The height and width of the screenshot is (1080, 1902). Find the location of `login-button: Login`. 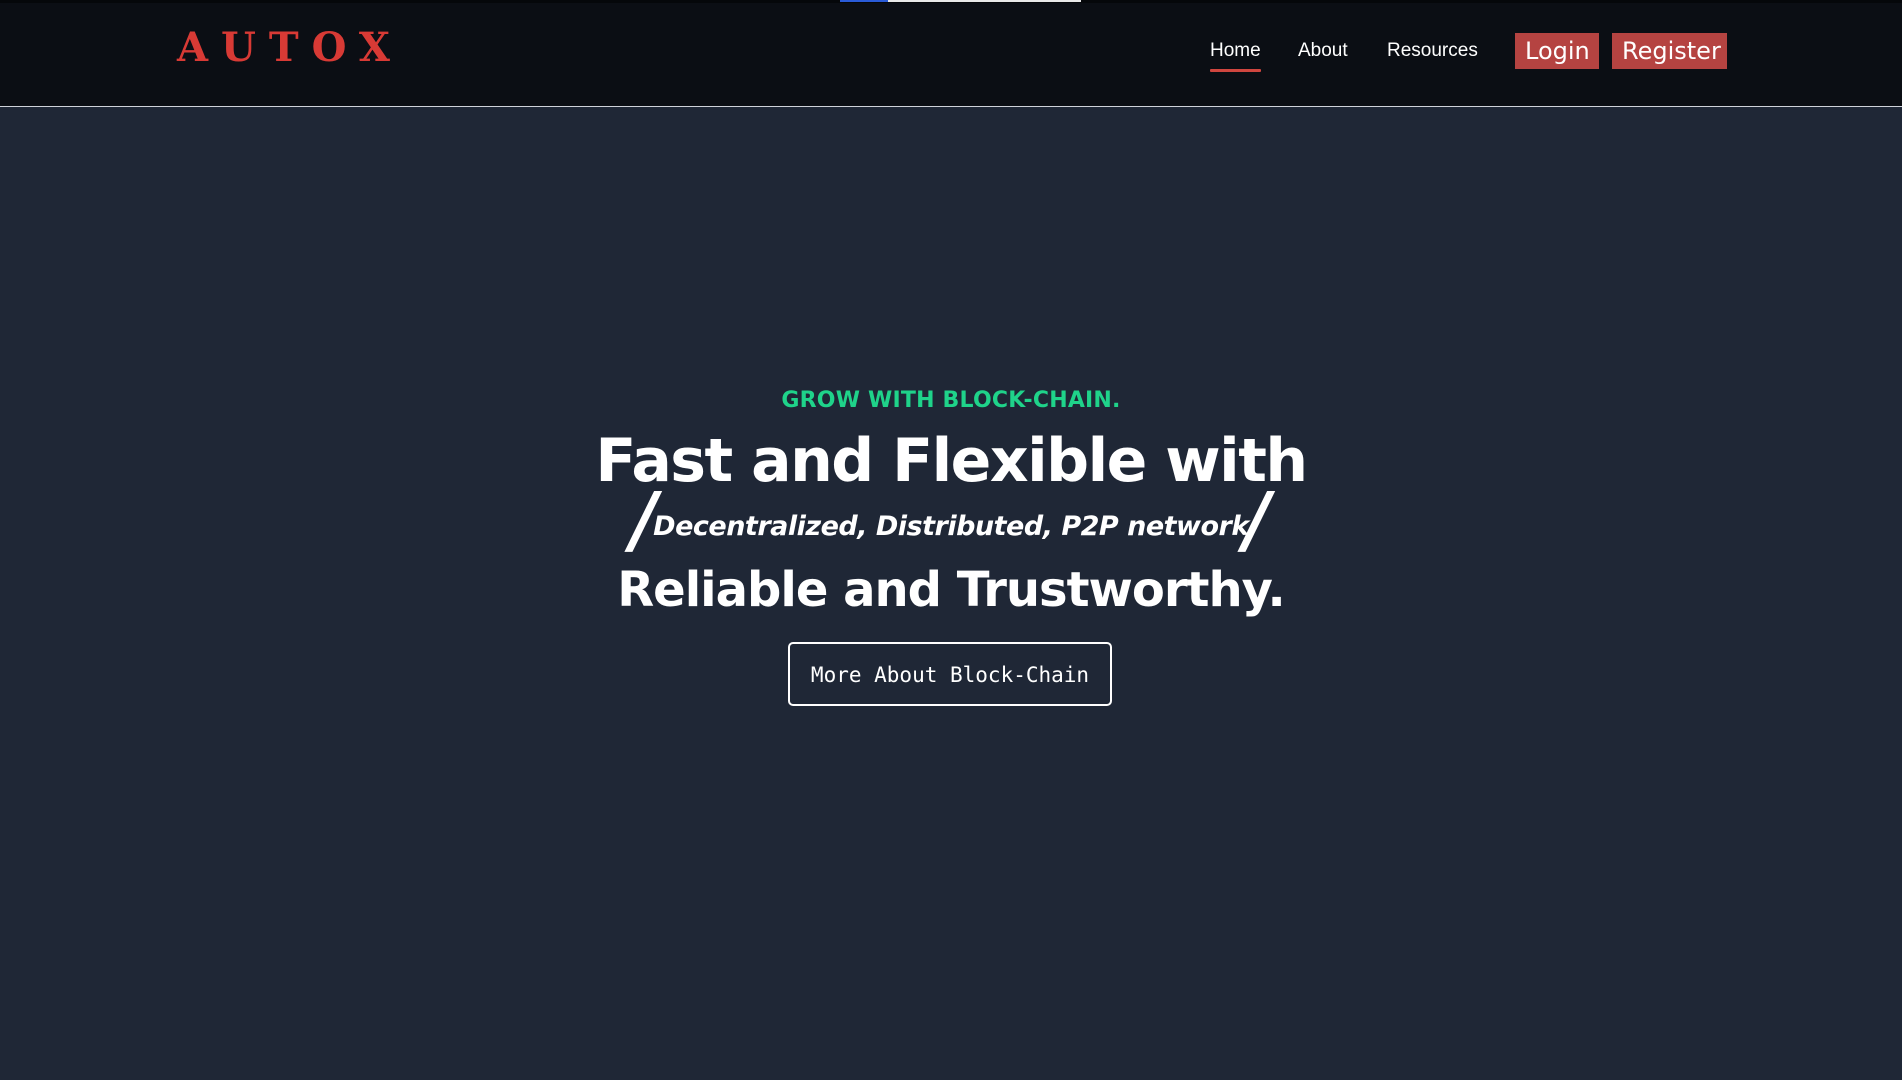

login-button: Login is located at coordinates (1557, 51).